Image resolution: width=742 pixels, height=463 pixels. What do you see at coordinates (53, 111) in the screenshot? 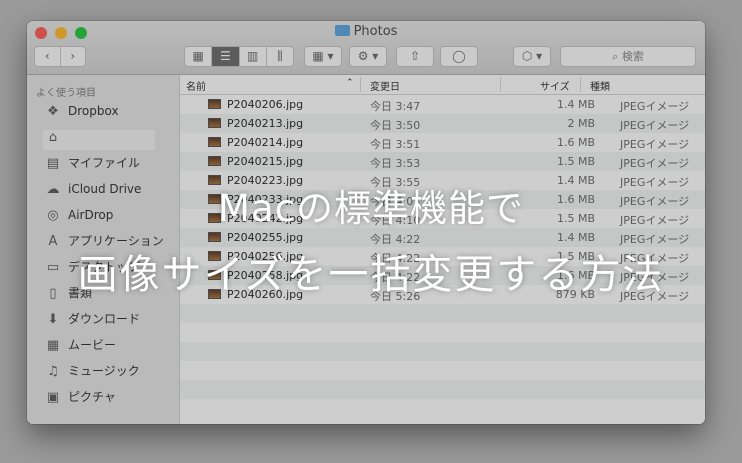
I see `dropbox-icon: ❖` at bounding box center [53, 111].